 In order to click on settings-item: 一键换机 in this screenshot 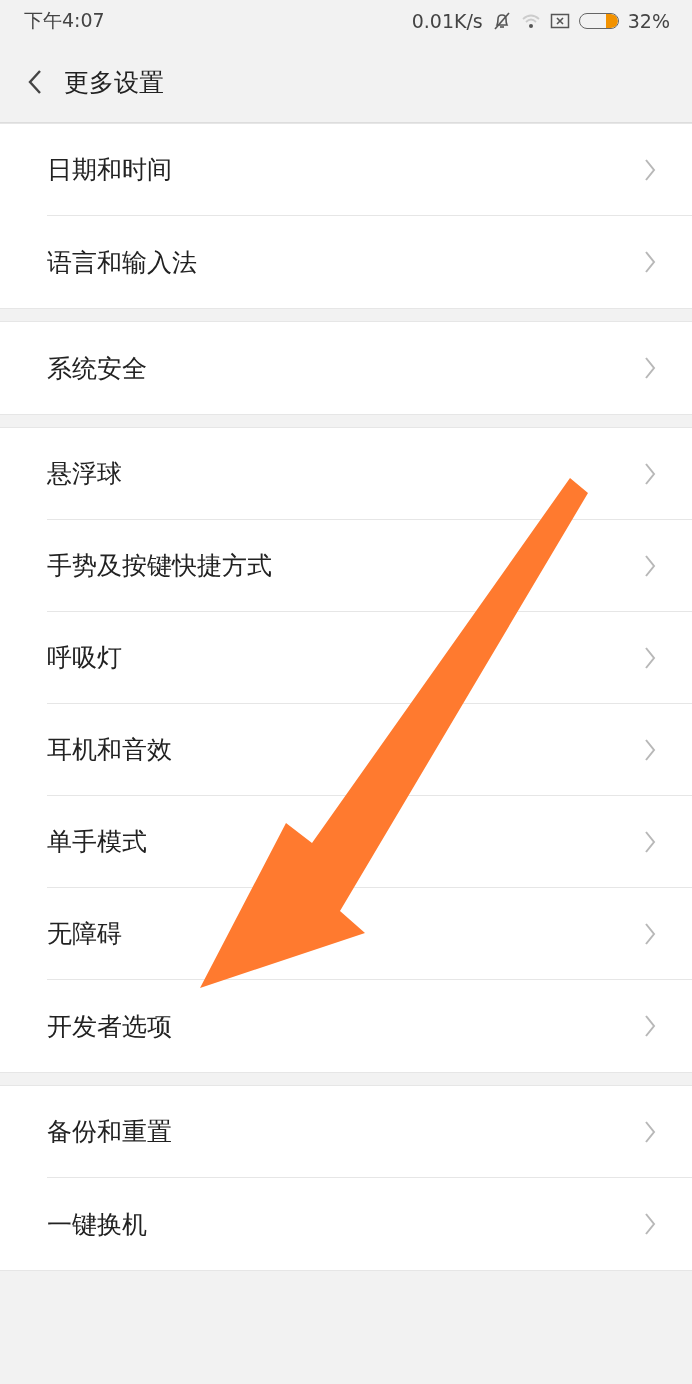, I will do `click(369, 1224)`.